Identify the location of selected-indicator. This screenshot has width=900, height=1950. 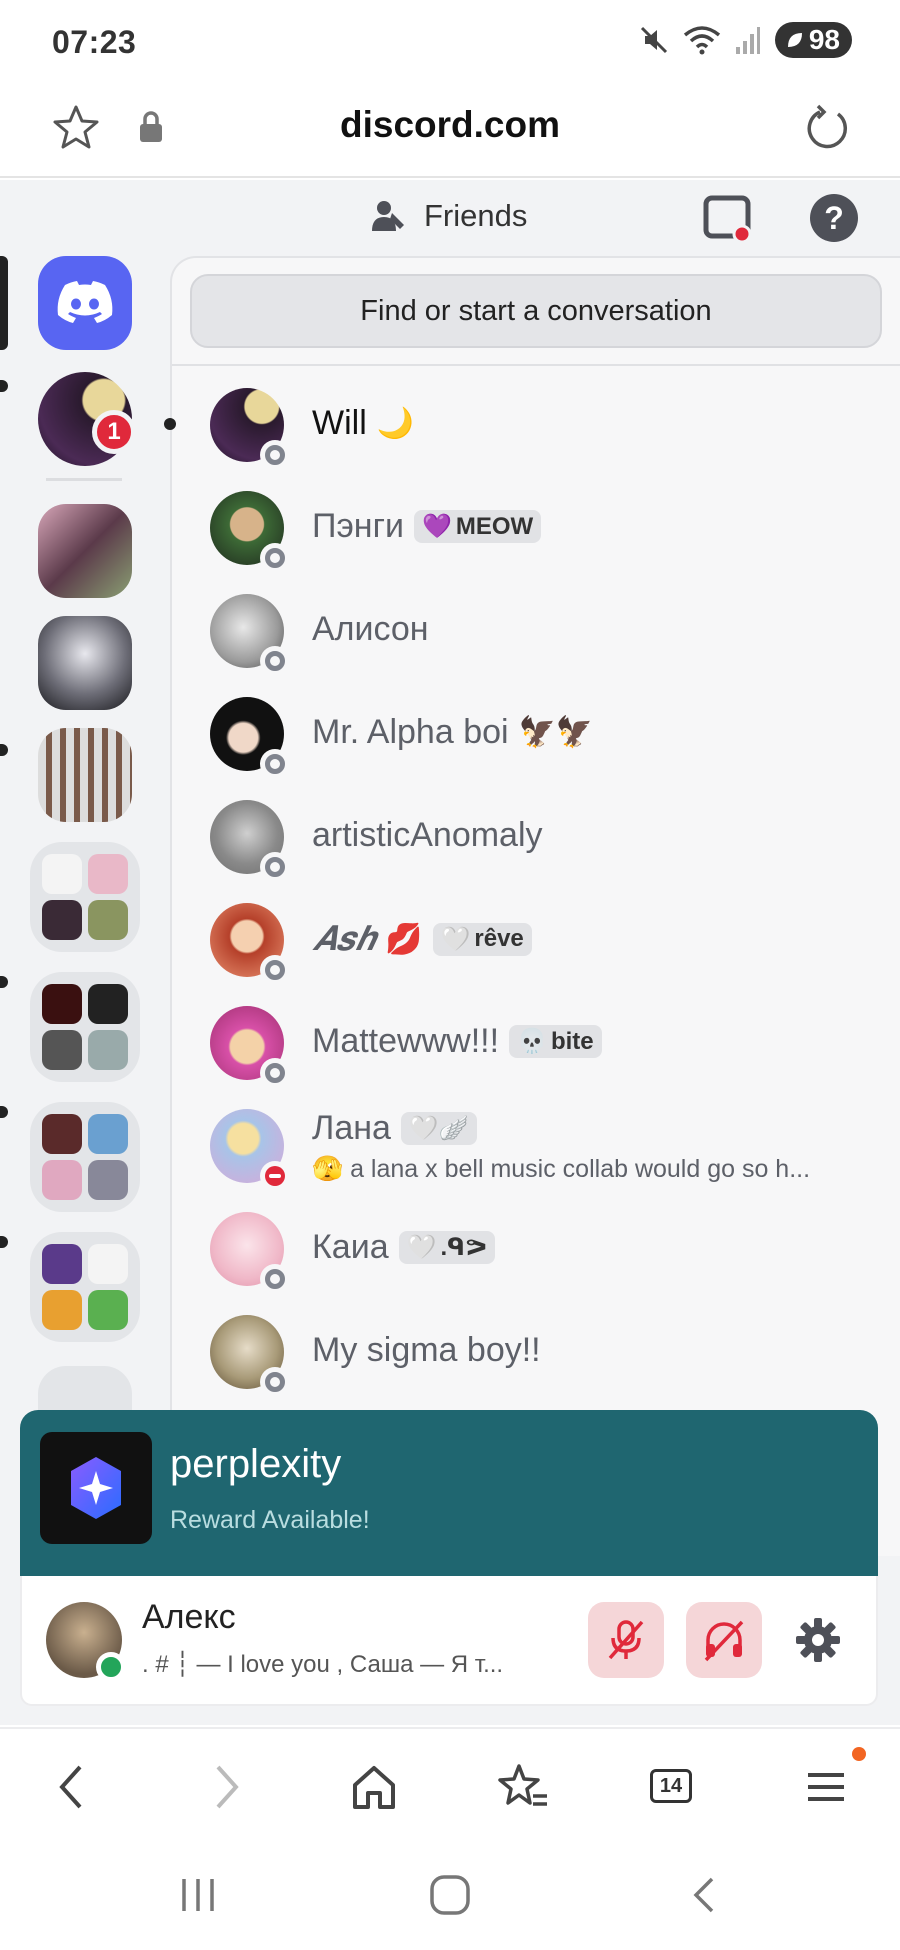
(4, 303).